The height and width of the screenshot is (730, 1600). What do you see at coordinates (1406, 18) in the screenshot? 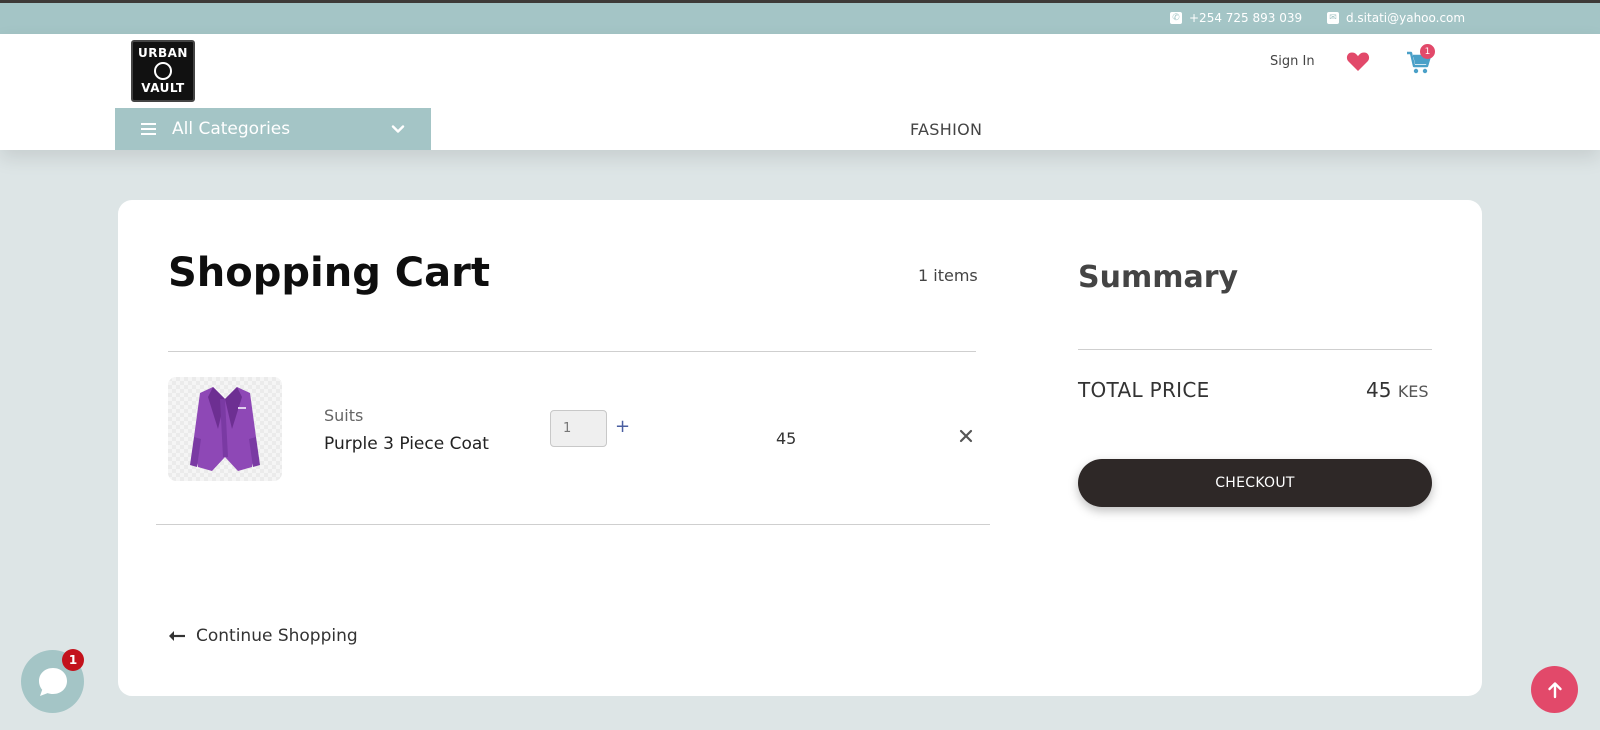
I see `email-address: d.sitati@yahoo.com` at bounding box center [1406, 18].